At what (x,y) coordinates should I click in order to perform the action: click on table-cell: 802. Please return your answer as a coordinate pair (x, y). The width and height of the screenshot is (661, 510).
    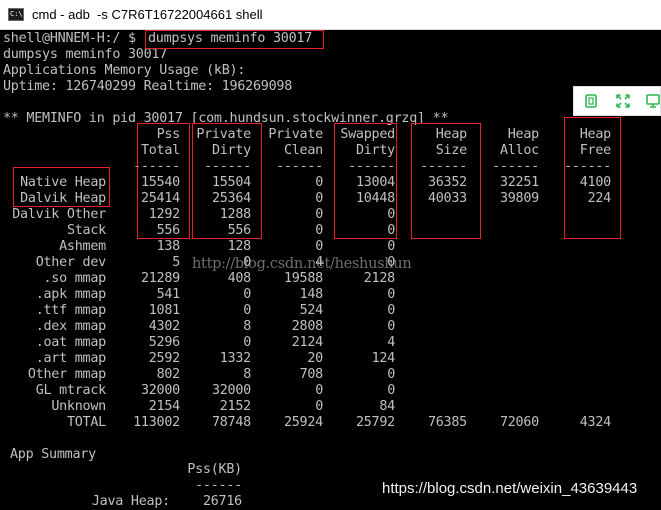
    Looking at the image, I should click on (168, 374).